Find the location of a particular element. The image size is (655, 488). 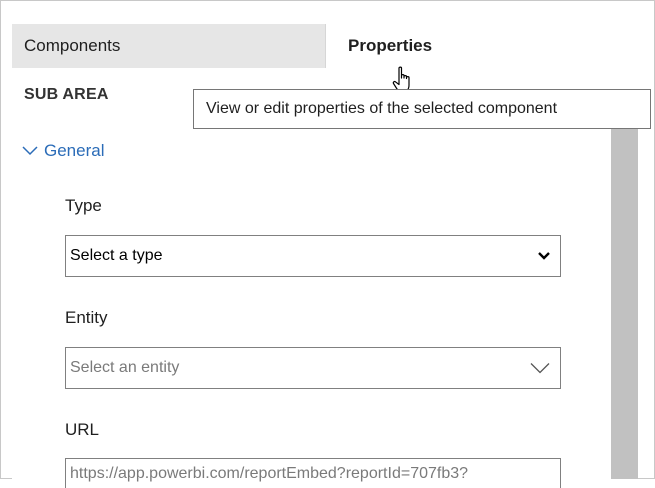

entity-select: Select an entity is located at coordinates (313, 368).